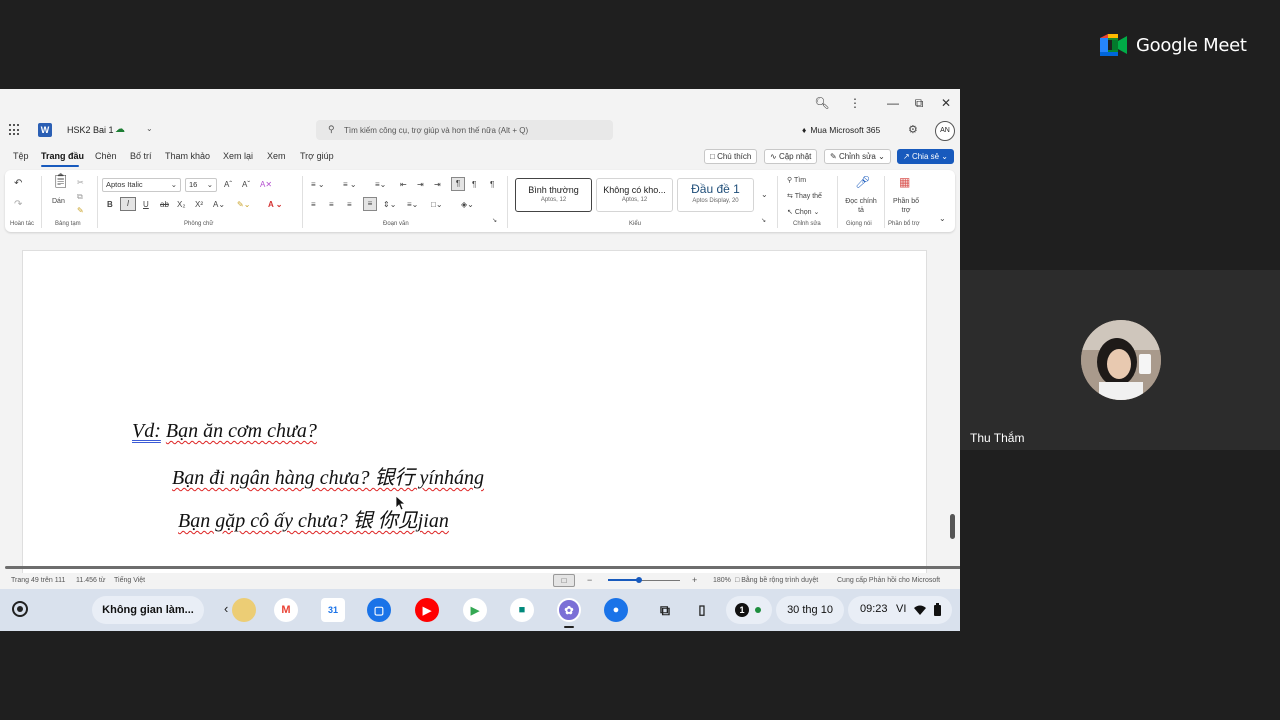 This screenshot has height=720, width=1280. Describe the element at coordinates (952, 526) in the screenshot. I see `vertical-scrollbar` at that location.